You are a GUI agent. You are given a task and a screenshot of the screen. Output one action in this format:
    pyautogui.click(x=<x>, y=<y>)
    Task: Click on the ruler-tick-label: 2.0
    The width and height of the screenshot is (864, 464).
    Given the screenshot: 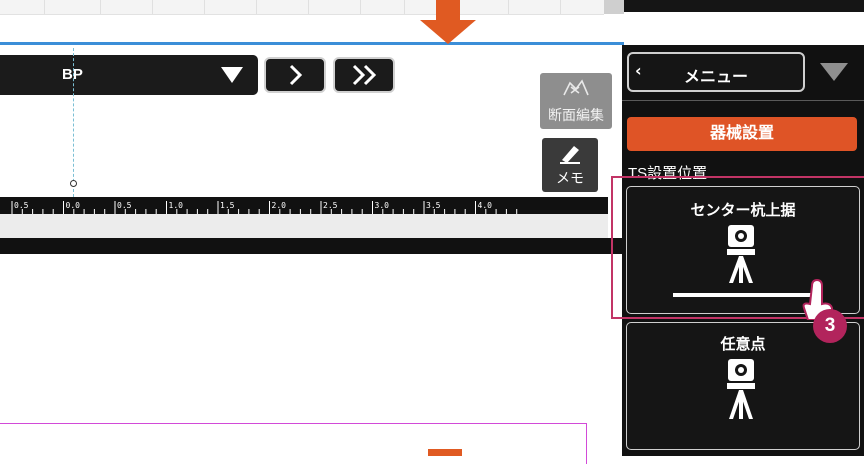 What is the action you would take?
    pyautogui.click(x=279, y=205)
    